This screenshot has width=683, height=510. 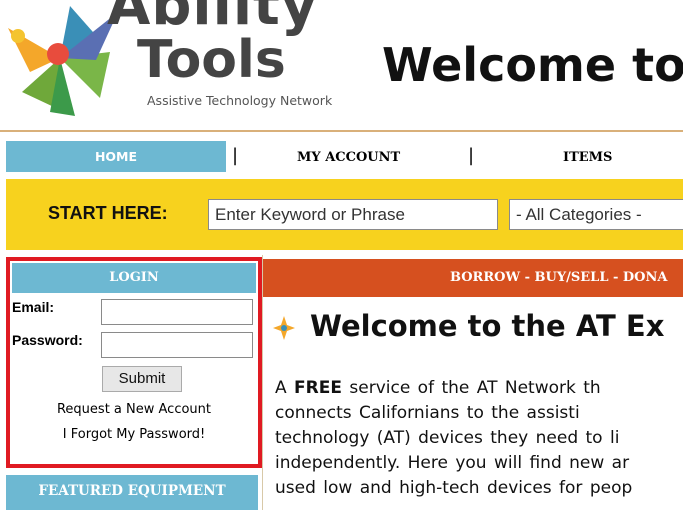 What do you see at coordinates (134, 278) in the screenshot?
I see `login-heading: LOGIN` at bounding box center [134, 278].